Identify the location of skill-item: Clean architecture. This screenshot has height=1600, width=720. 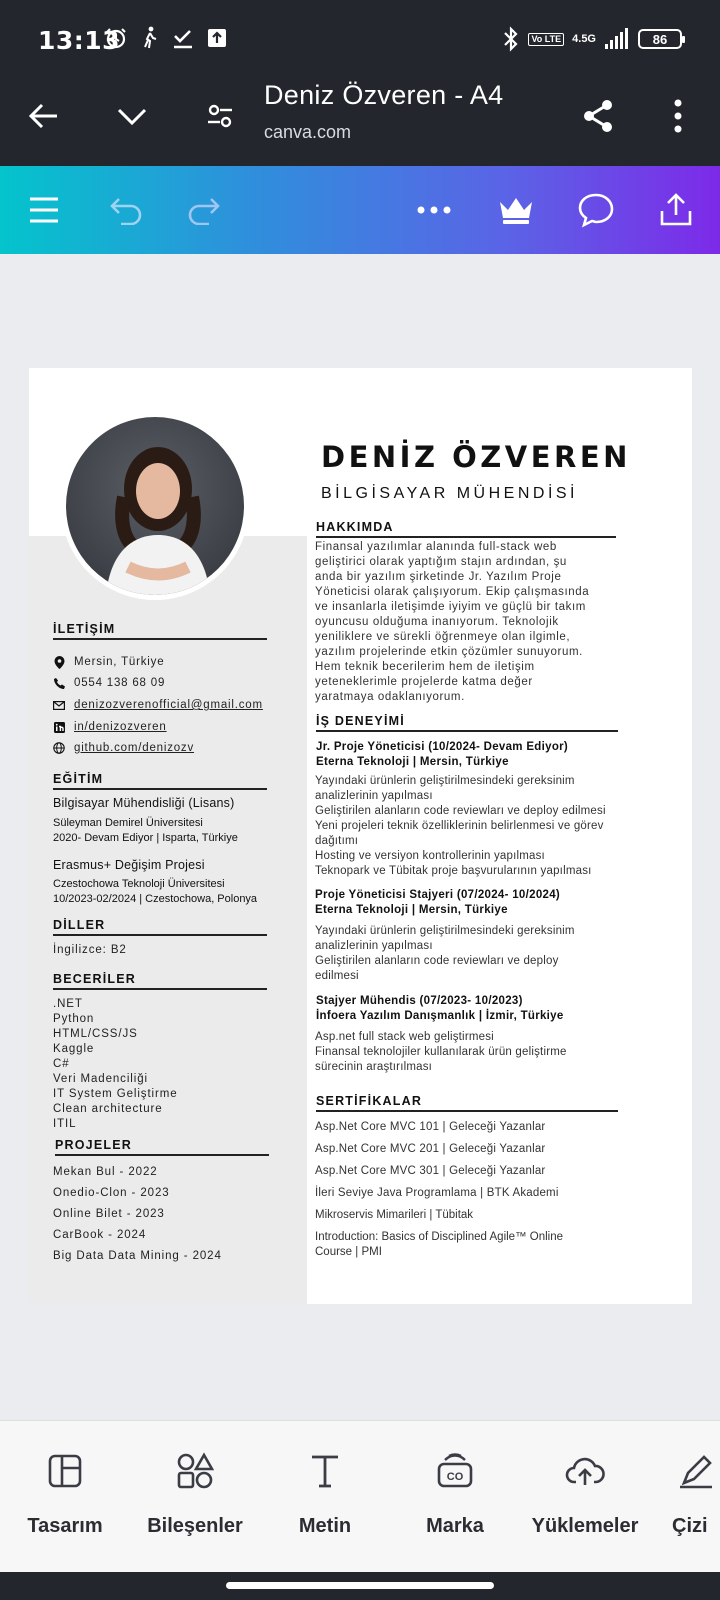
(108, 1109).